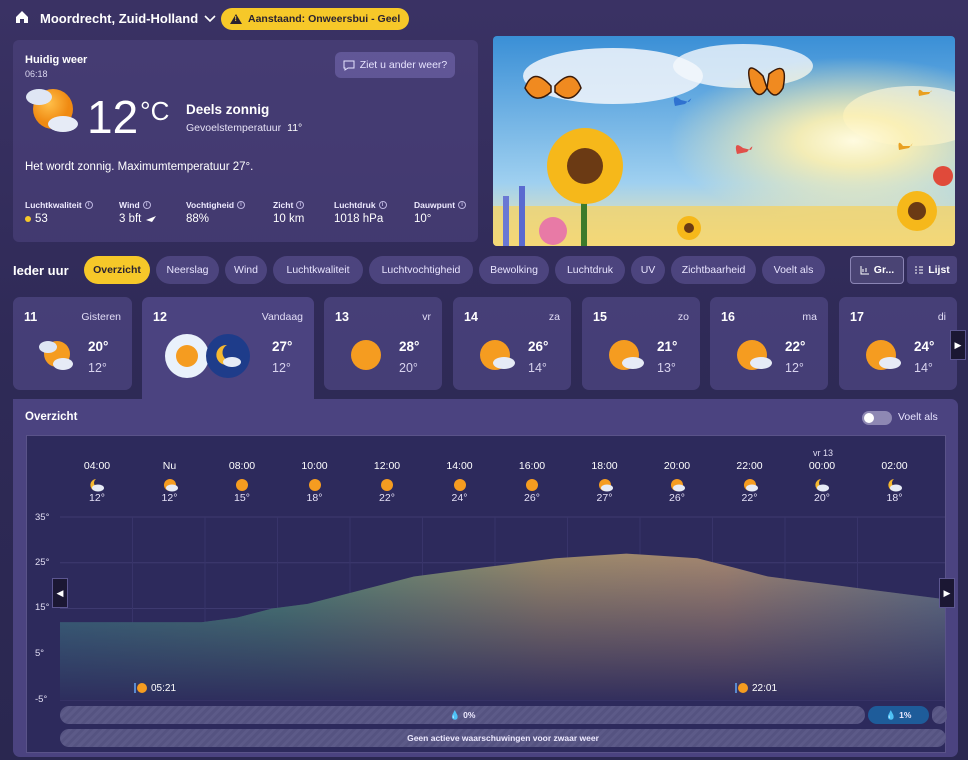 Image resolution: width=968 pixels, height=760 pixels. Describe the element at coordinates (932, 270) in the screenshot. I see `list-view-button: Lijst` at that location.